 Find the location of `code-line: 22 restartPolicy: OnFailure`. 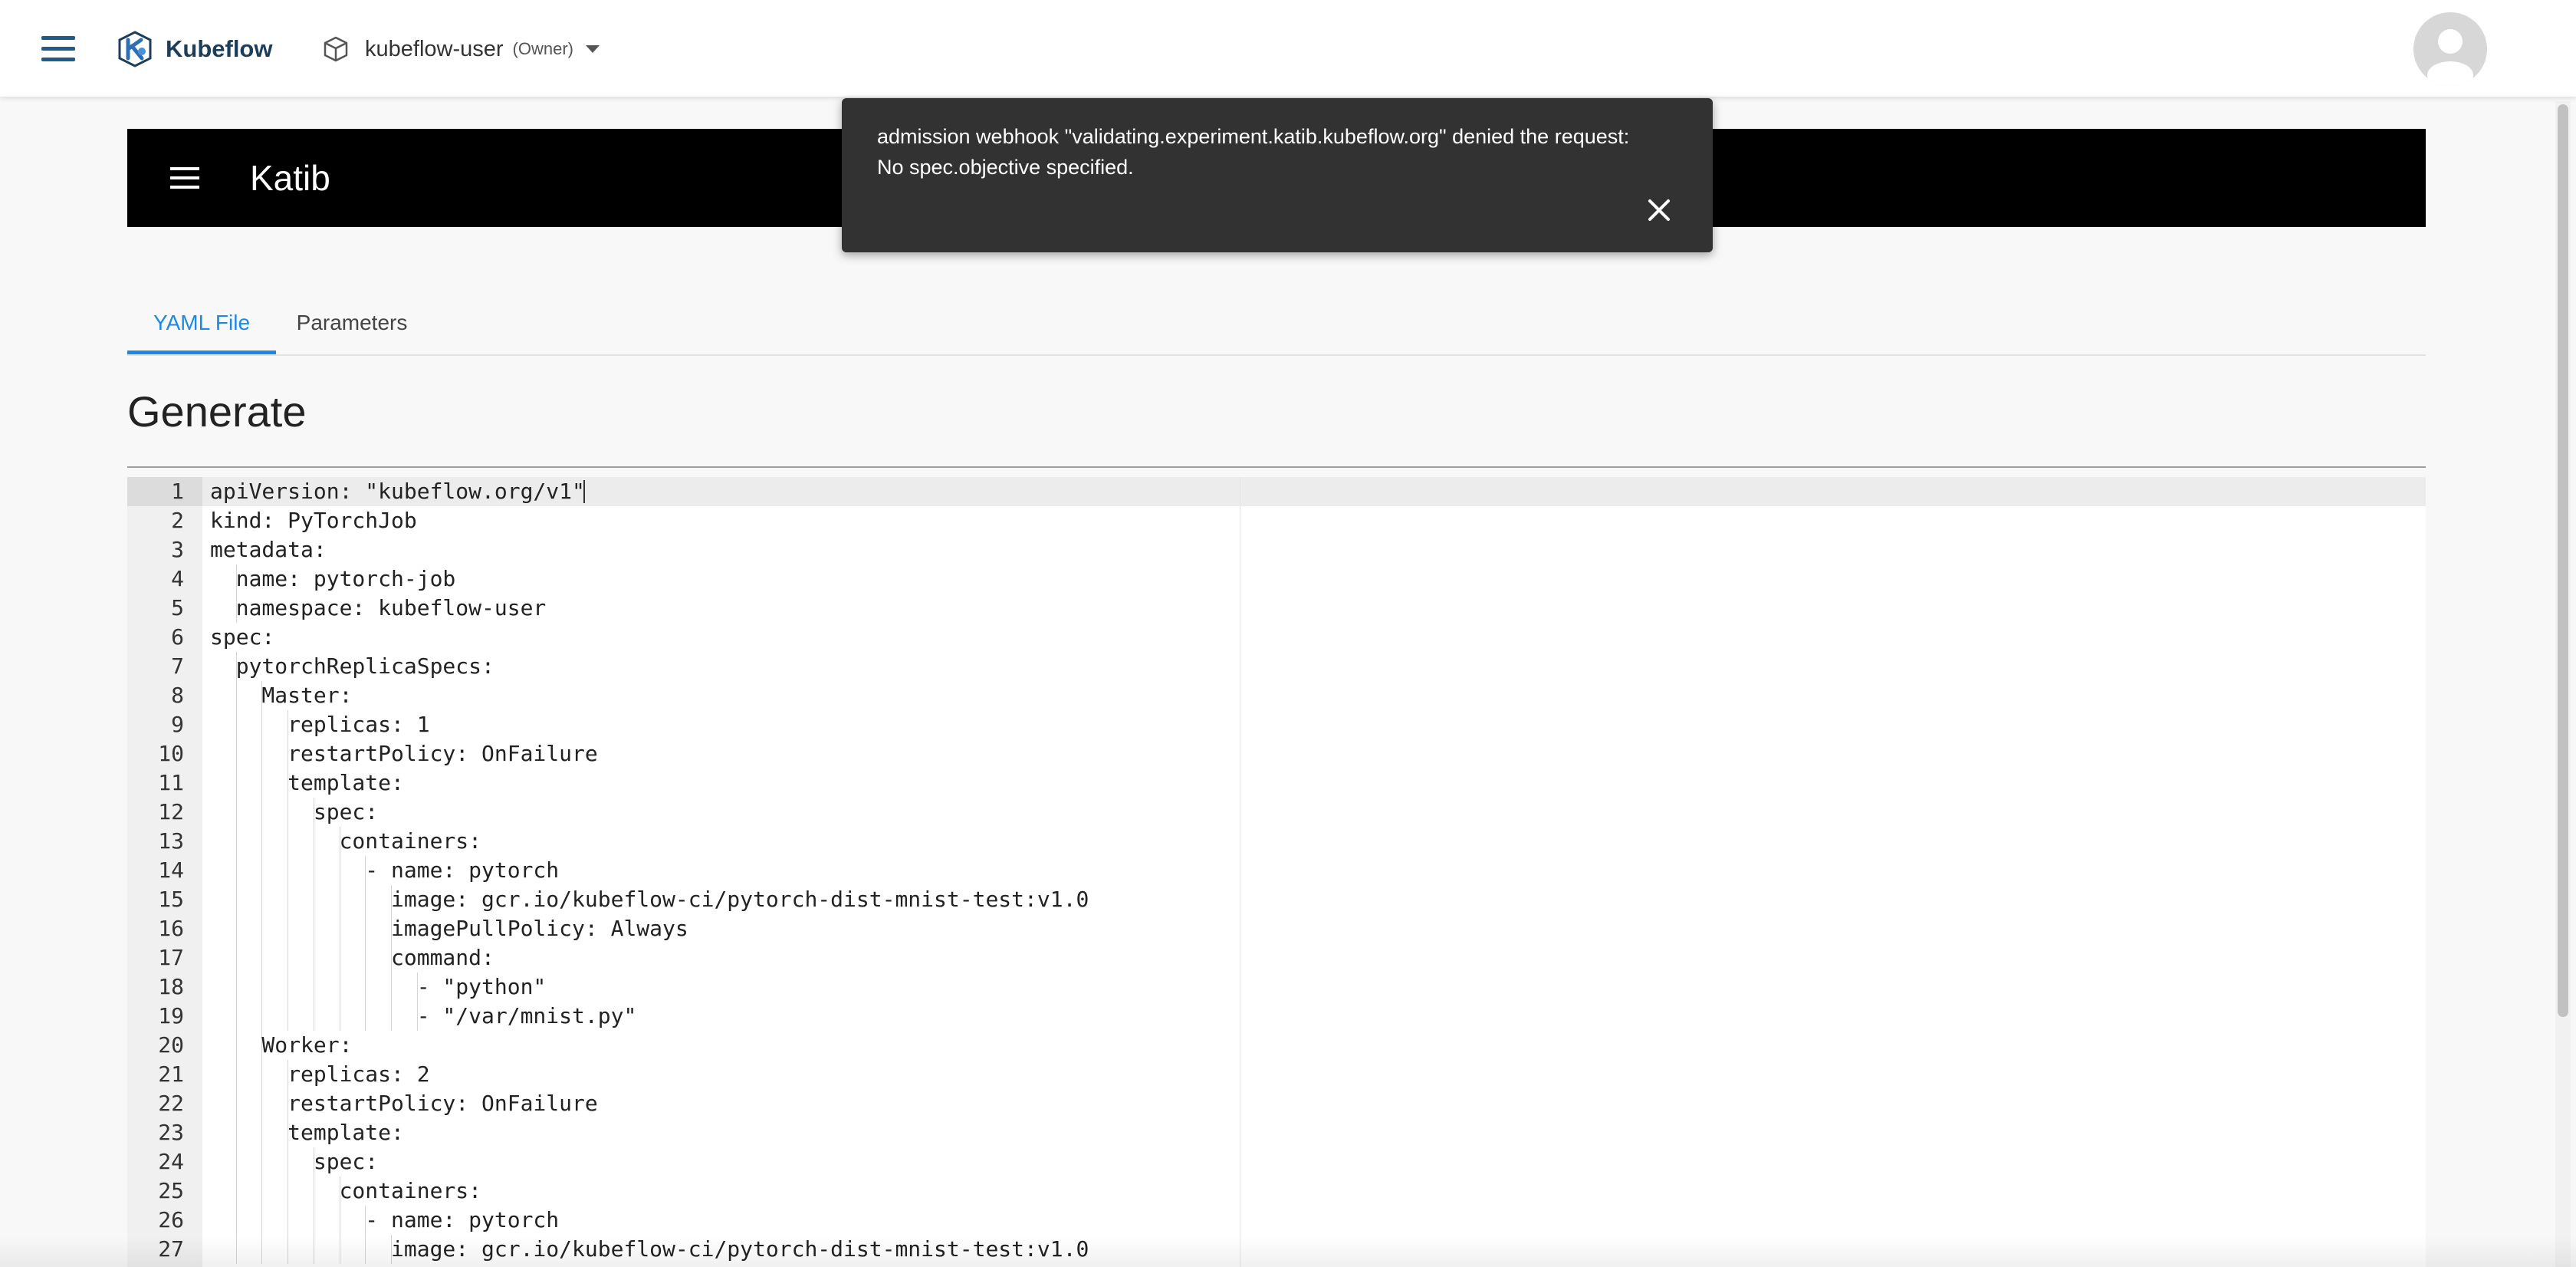

code-line: 22 restartPolicy: OnFailure is located at coordinates (1276, 1103).